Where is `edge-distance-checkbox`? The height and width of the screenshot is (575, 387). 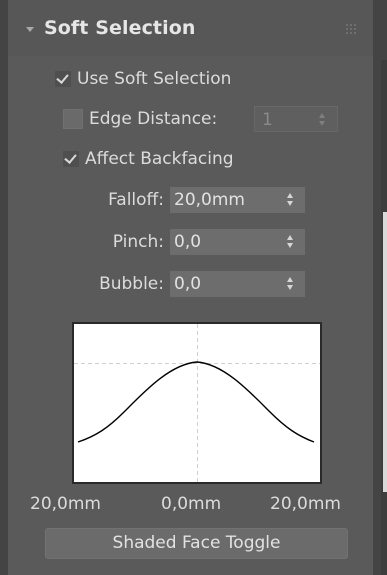 edge-distance-checkbox is located at coordinates (73, 119).